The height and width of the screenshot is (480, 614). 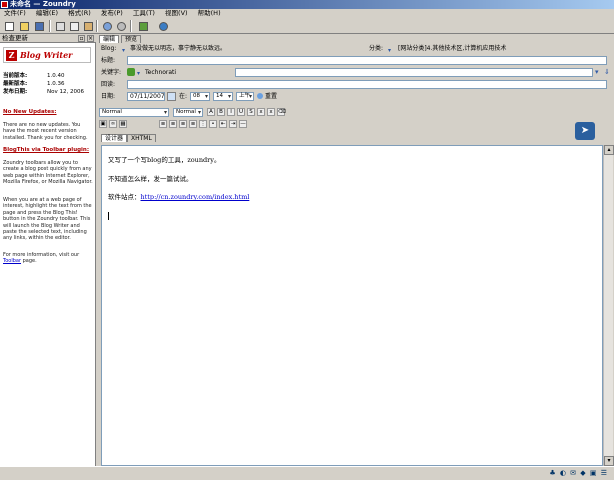 I want to click on align-left-icon: ≡, so click(x=163, y=124).